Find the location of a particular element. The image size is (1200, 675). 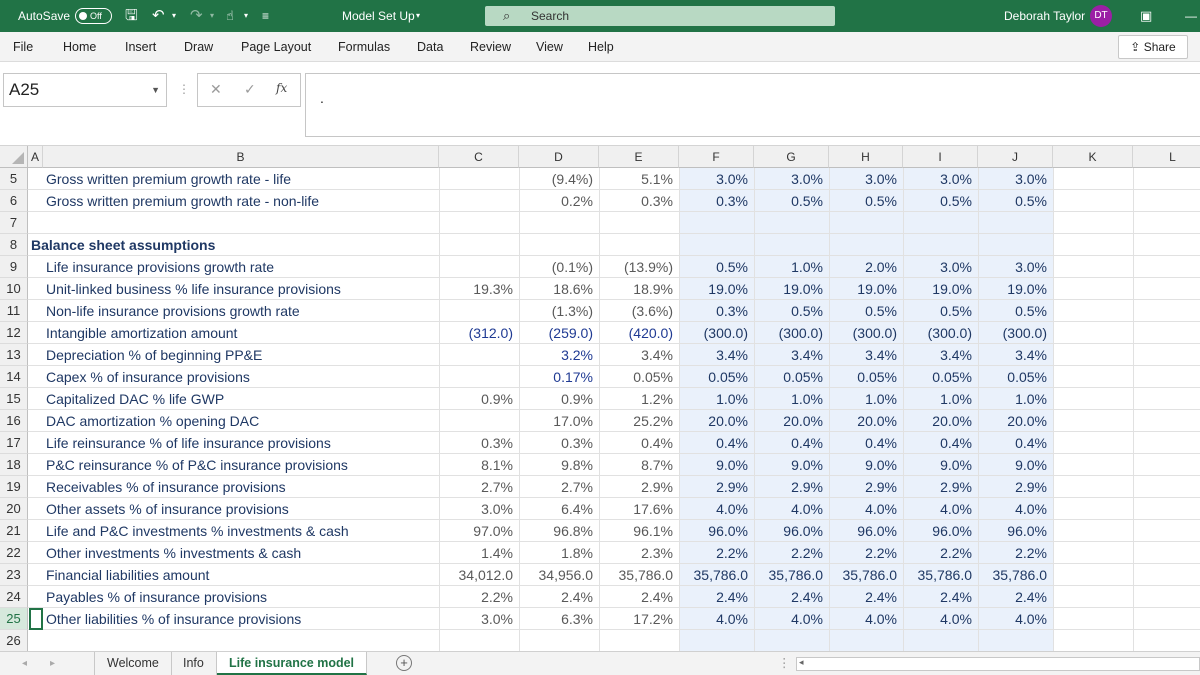

row-header-10: 10 is located at coordinates (14, 289).